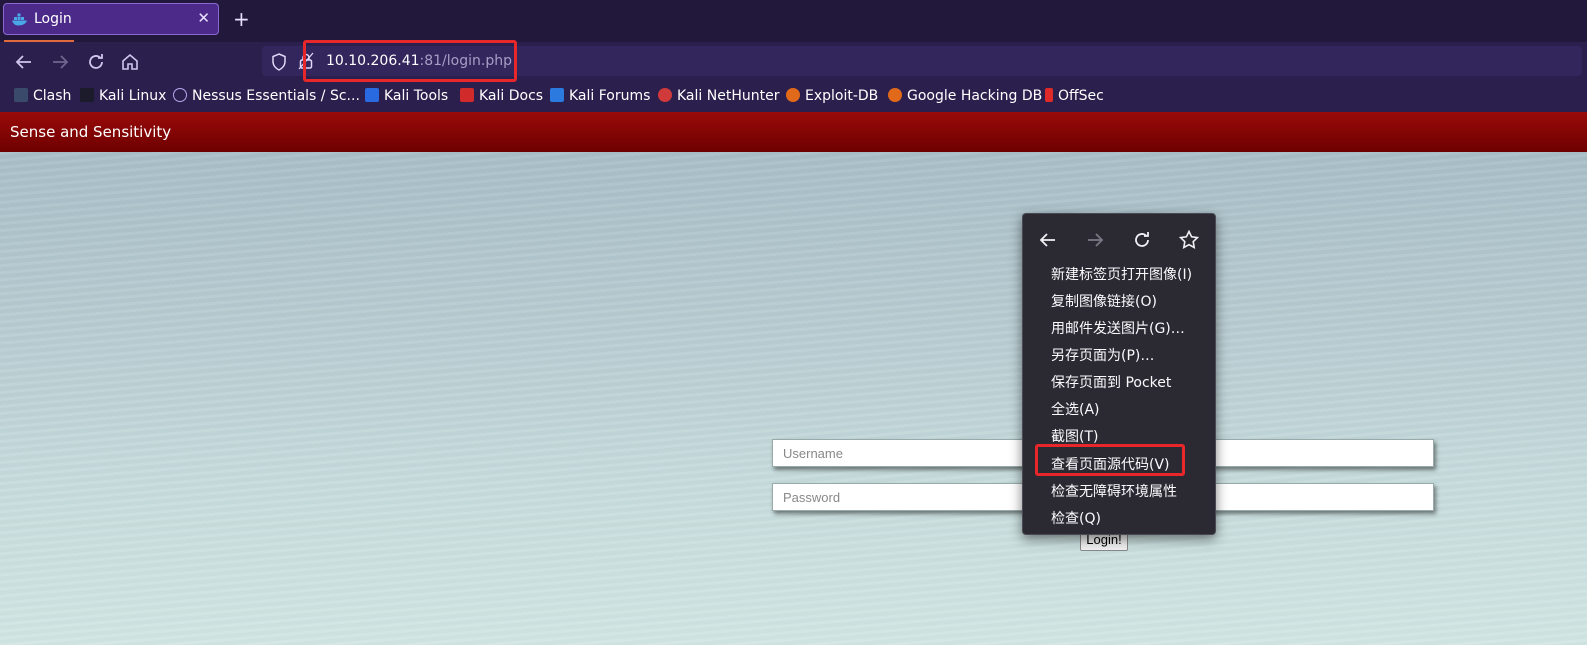  I want to click on menu-copy-image-link: 复制图像链接(O), so click(1104, 301).